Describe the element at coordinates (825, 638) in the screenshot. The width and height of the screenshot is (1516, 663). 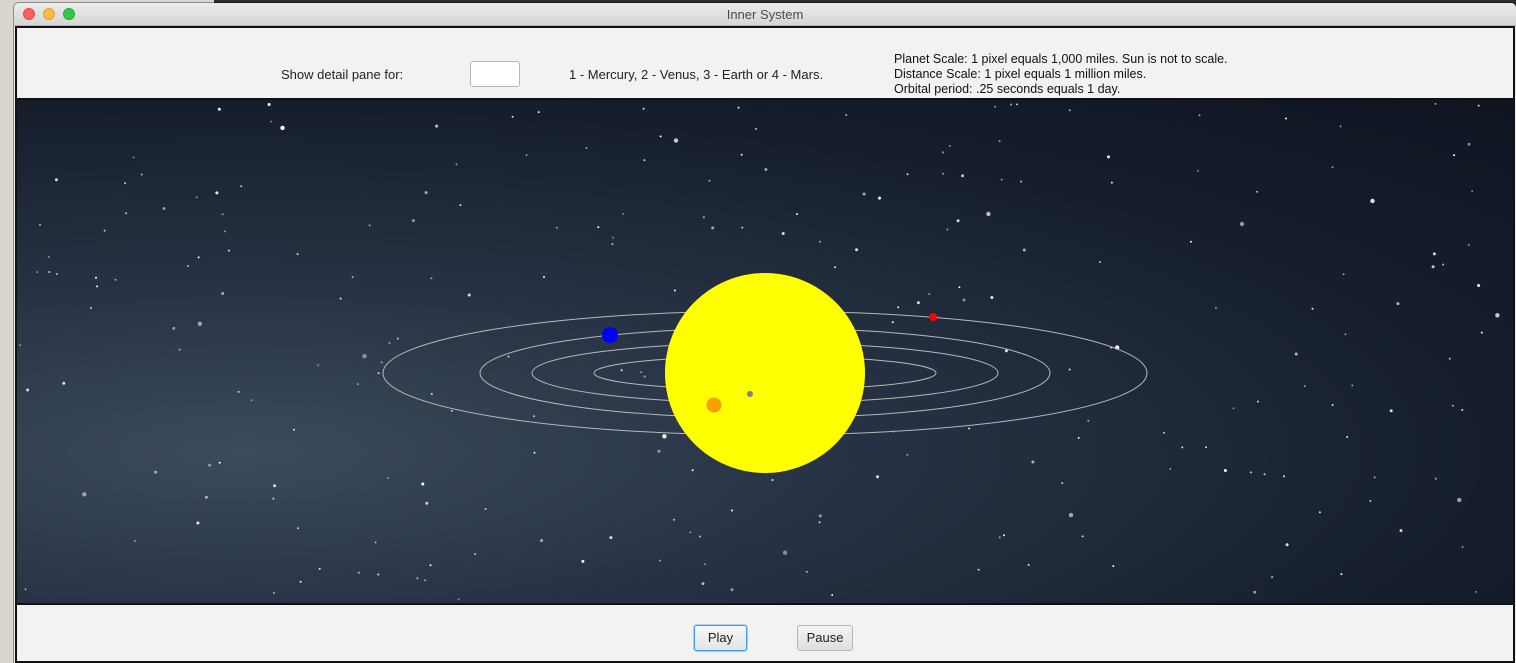
I see `pause-button: Pause` at that location.